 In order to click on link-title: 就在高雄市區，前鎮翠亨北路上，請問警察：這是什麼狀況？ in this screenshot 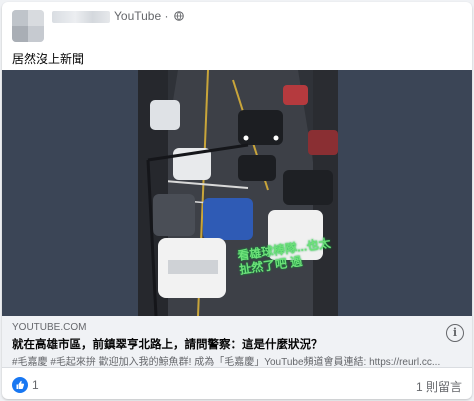, I will do `click(167, 344)`.